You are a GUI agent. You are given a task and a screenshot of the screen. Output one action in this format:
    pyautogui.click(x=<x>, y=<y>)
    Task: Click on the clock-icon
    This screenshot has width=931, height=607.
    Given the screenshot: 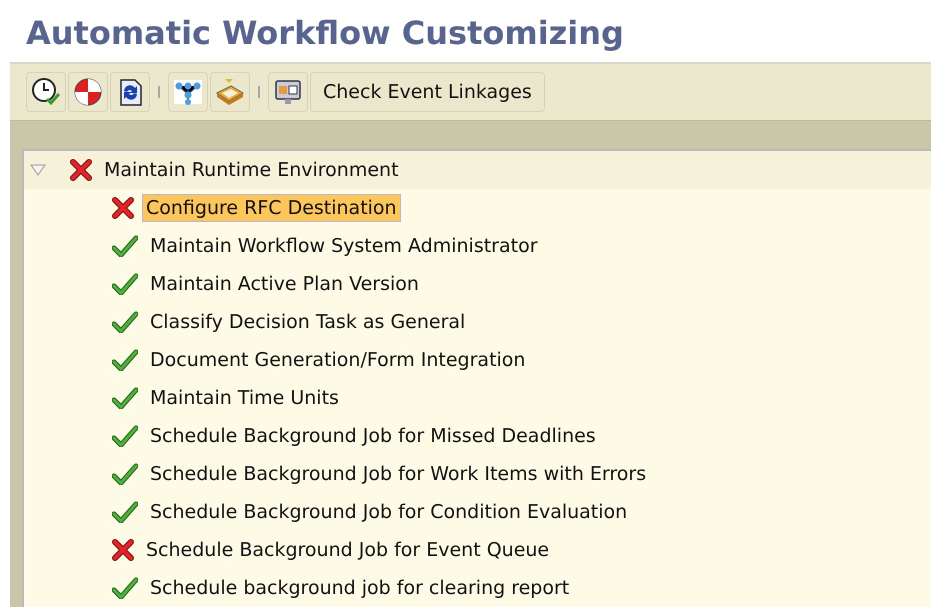 What is the action you would take?
    pyautogui.click(x=46, y=92)
    